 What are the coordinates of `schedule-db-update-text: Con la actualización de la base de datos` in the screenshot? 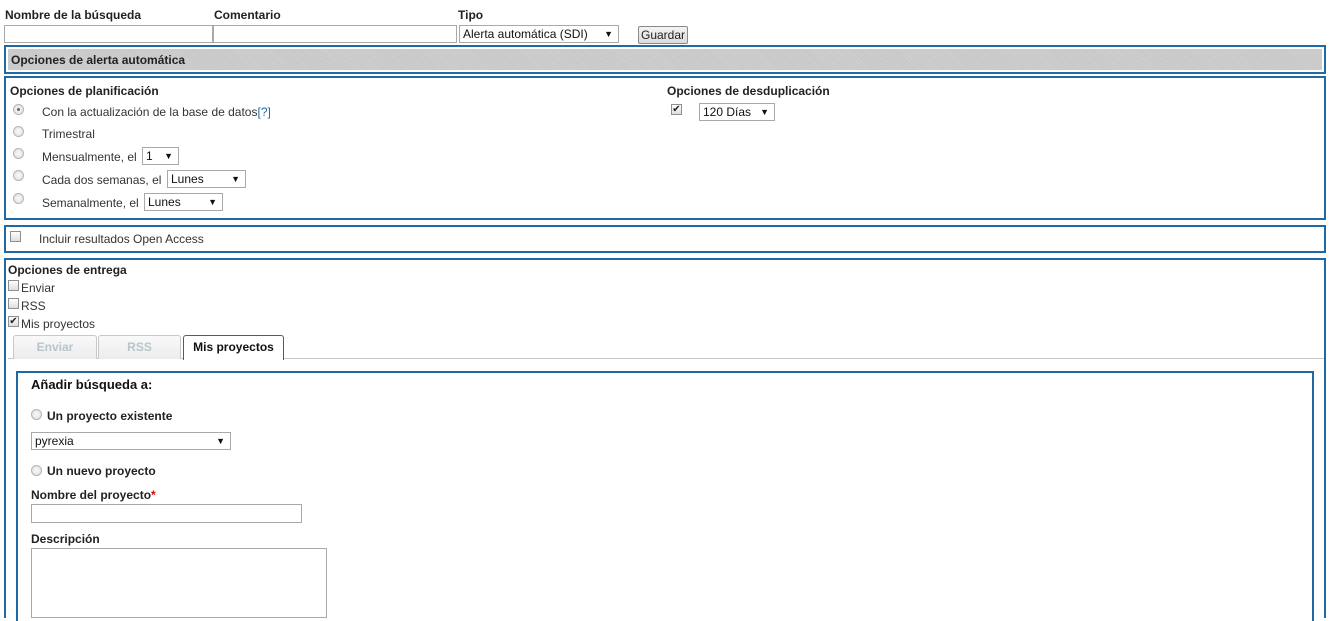 It's located at (150, 112).